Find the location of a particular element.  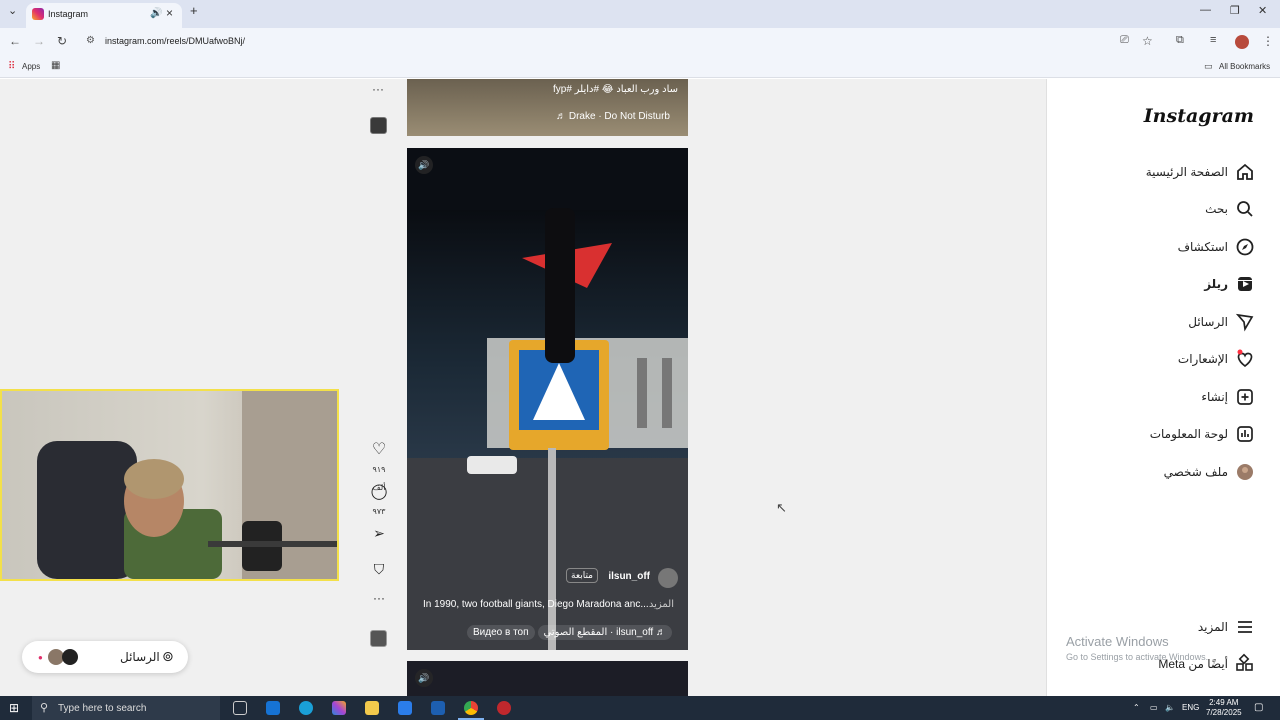

outlook-icon is located at coordinates (273, 708).